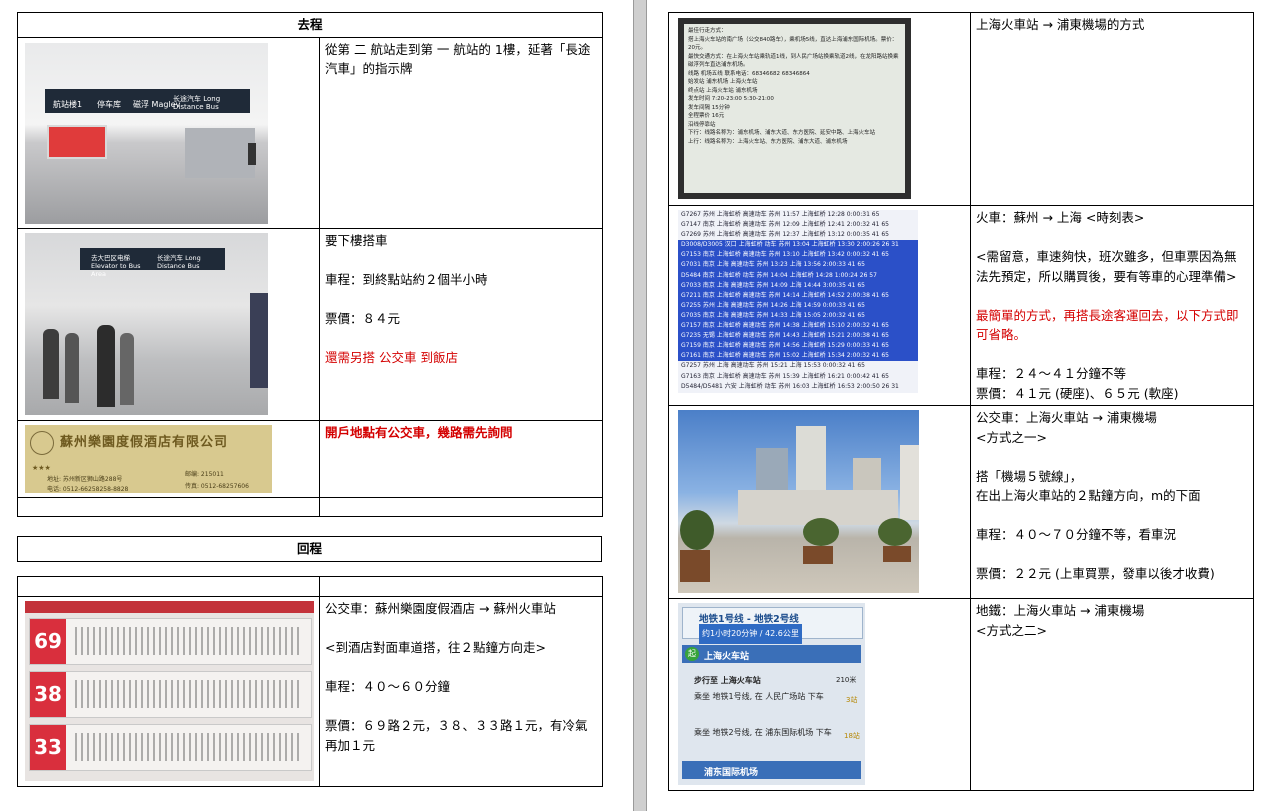  What do you see at coordinates (640, 405) in the screenshot?
I see `page-gutter` at bounding box center [640, 405].